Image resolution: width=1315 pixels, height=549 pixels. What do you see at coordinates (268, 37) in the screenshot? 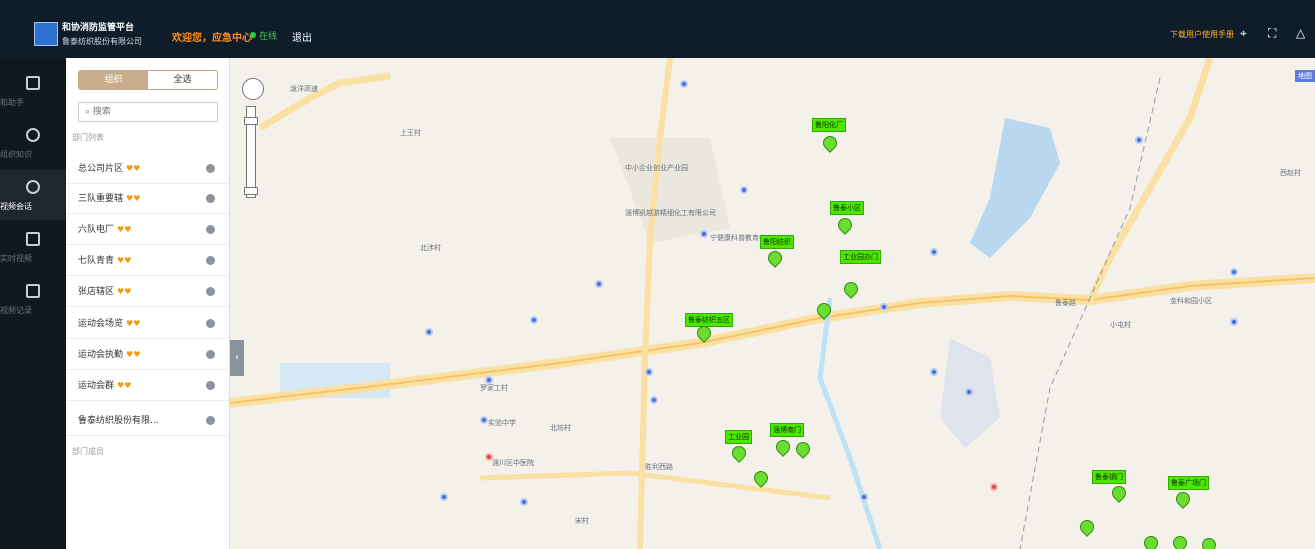
I see `online-status: 在线` at bounding box center [268, 37].